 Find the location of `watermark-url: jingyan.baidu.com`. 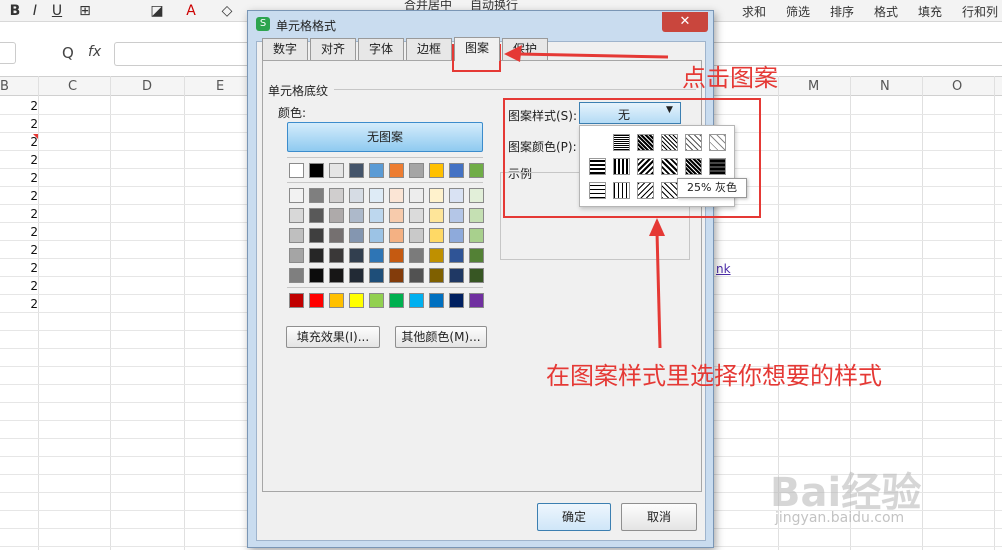

watermark-url: jingyan.baidu.com is located at coordinates (840, 518).